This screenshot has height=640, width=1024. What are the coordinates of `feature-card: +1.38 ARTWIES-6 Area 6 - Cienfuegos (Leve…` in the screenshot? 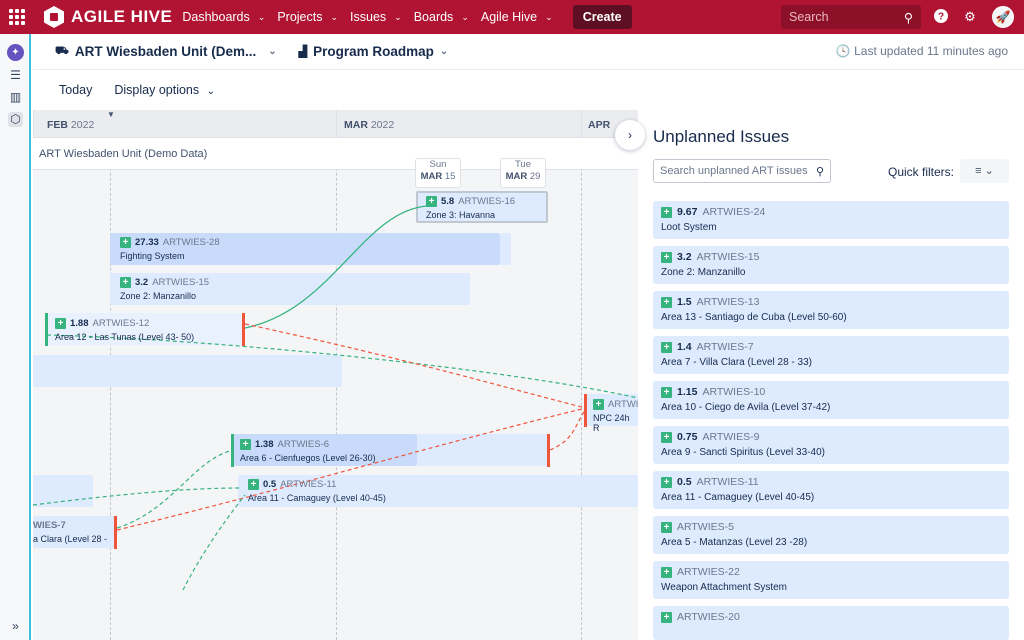 It's located at (308, 451).